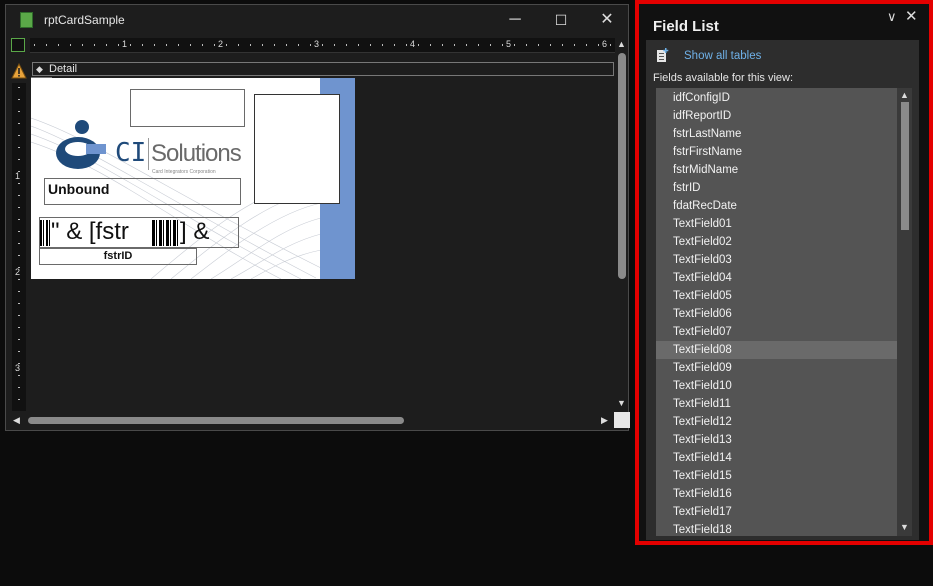 The height and width of the screenshot is (586, 933). What do you see at coordinates (776, 116) in the screenshot?
I see `field-list-item: idfReportID` at bounding box center [776, 116].